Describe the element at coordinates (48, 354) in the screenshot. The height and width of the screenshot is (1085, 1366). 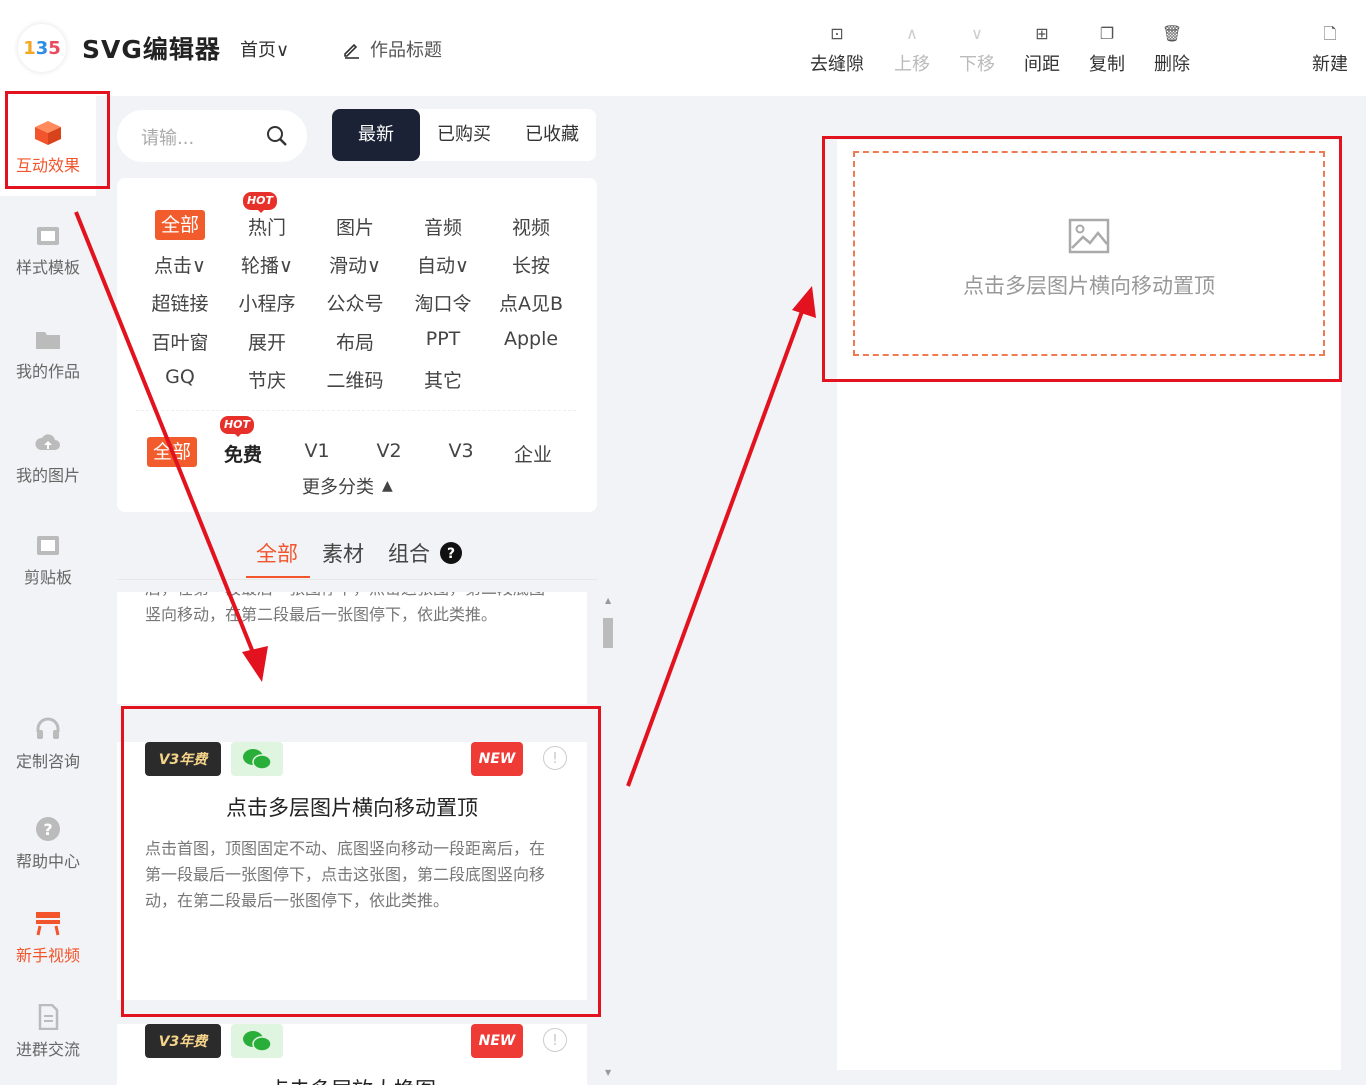
I see `sidebar-item-my-works: 我的作品` at that location.